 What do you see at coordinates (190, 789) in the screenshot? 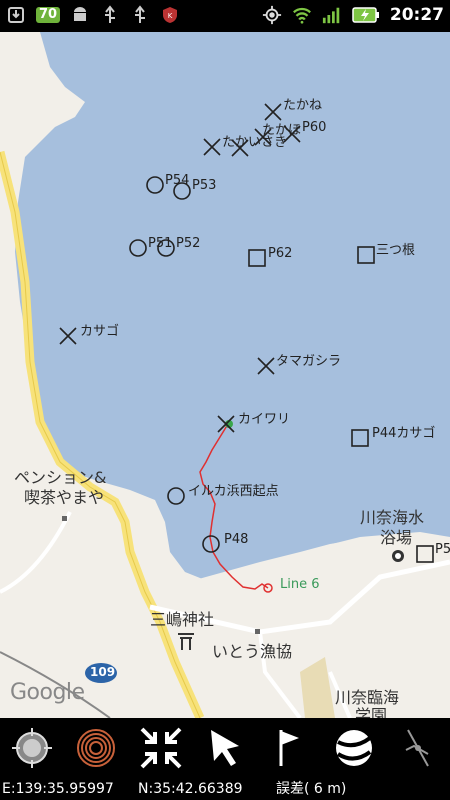
I see `northing-readout: N:35:42.66389` at bounding box center [190, 789].